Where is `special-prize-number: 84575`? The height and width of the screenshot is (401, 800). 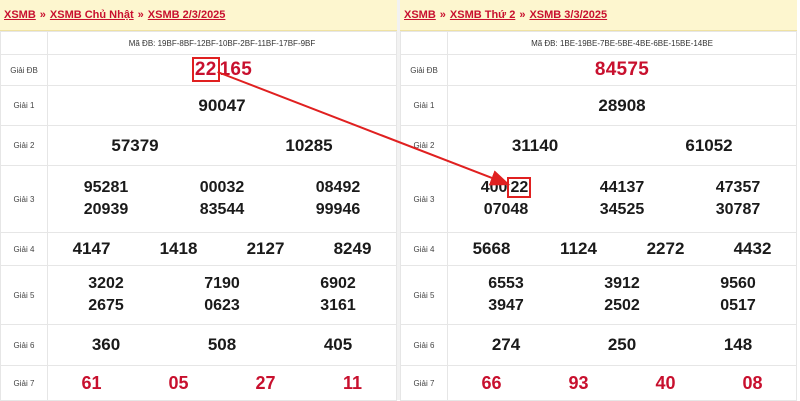
special-prize-number: 84575 is located at coordinates (622, 69).